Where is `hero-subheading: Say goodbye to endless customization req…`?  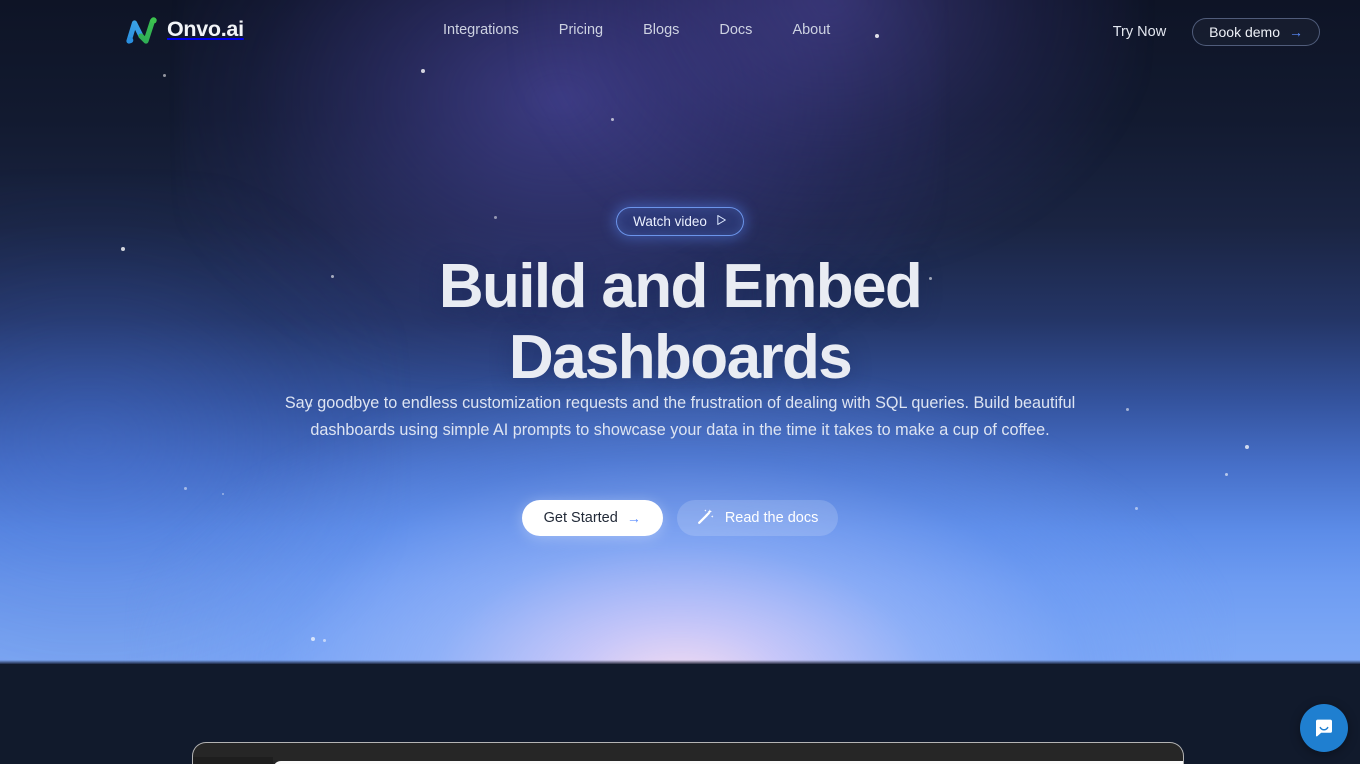
hero-subheading: Say goodbye to endless customization req… is located at coordinates (680, 416).